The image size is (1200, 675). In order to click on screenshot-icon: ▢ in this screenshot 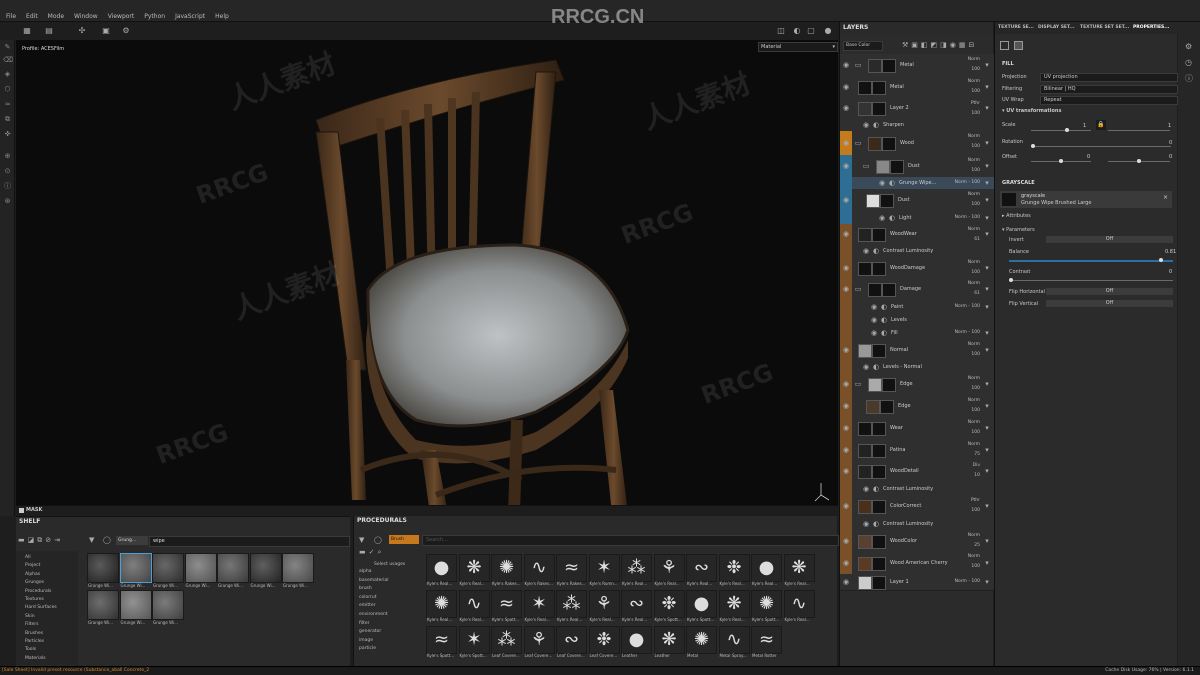, I will do `click(811, 31)`.